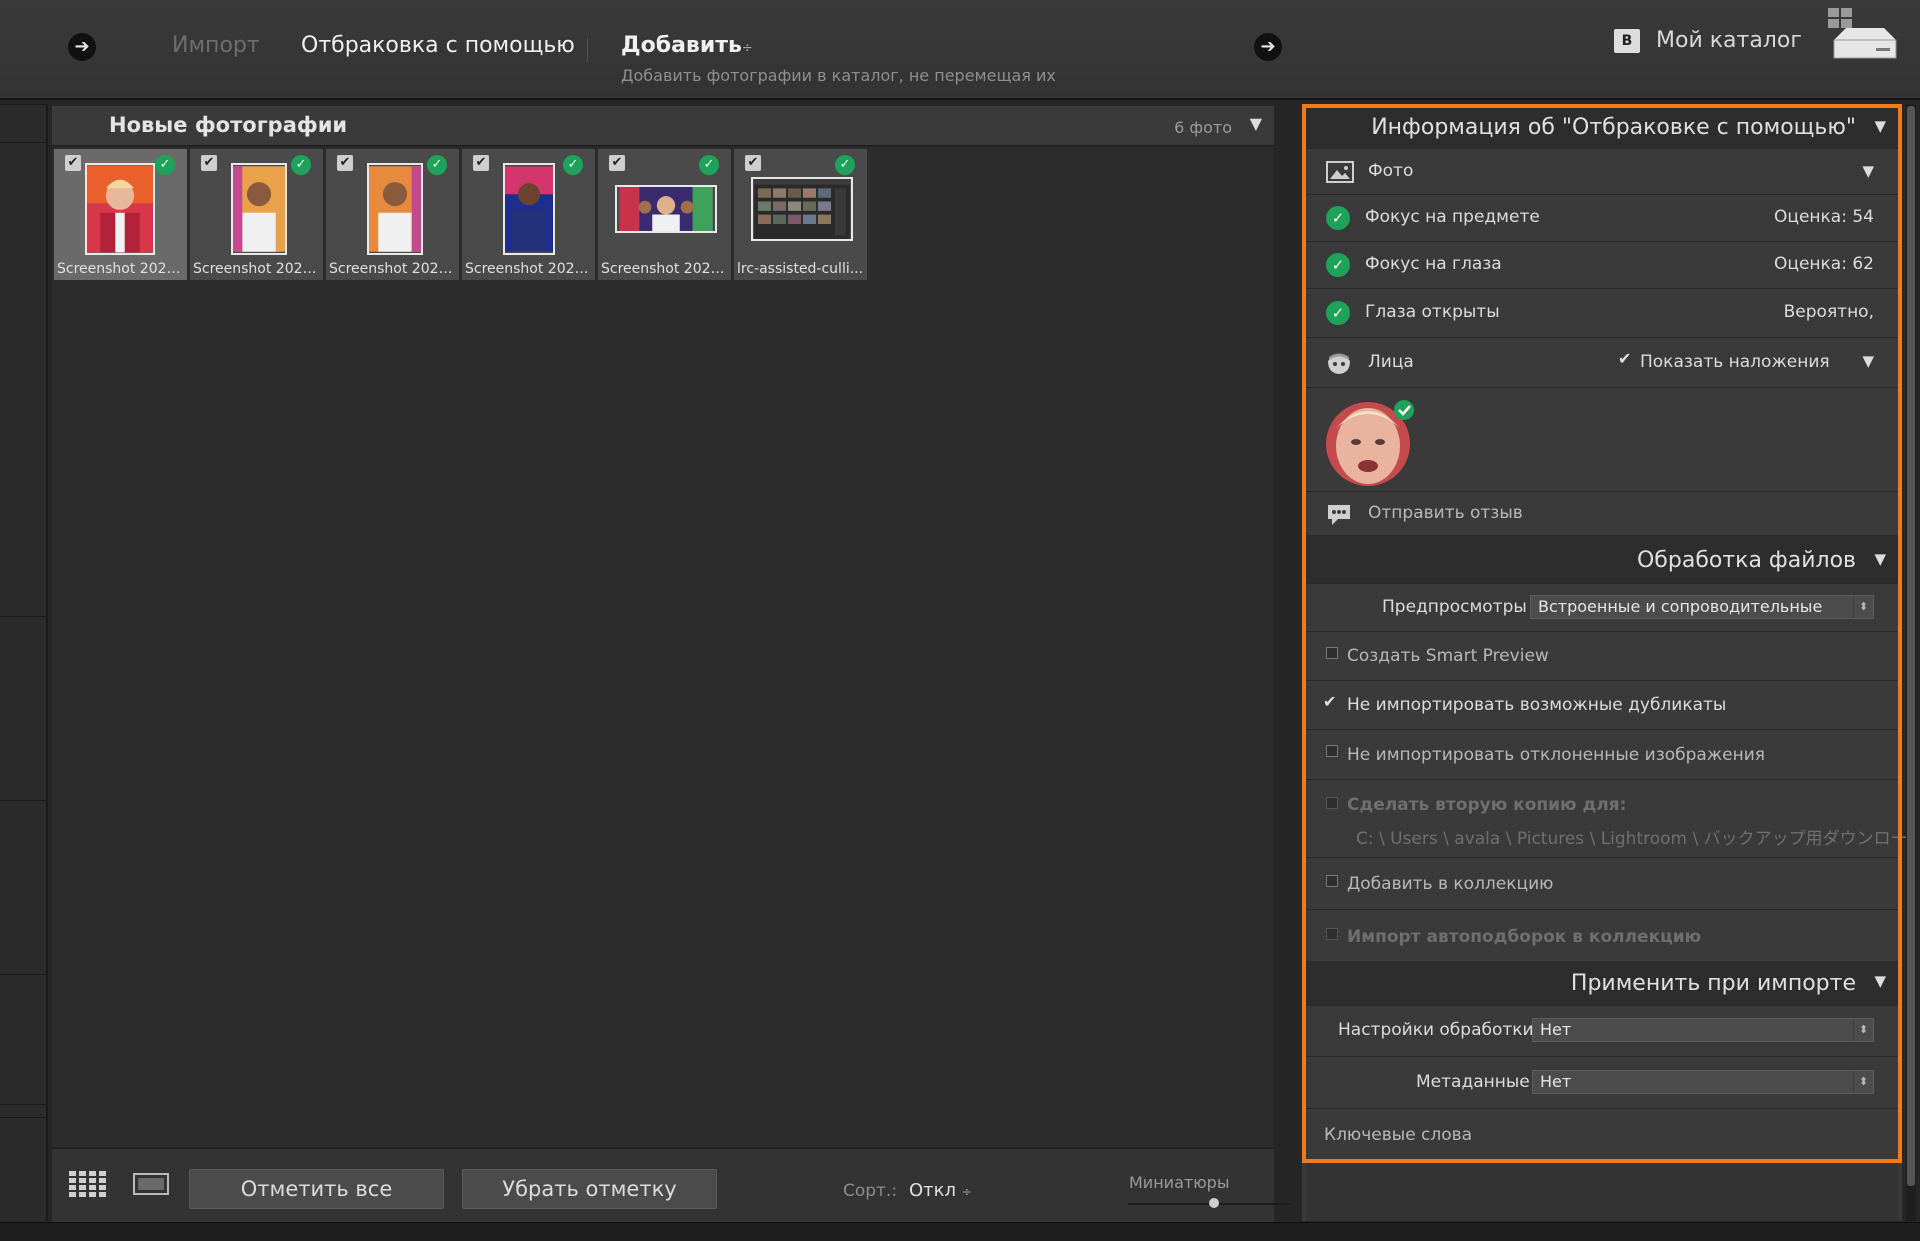 The width and height of the screenshot is (1920, 1241). What do you see at coordinates (1703, 1082) in the screenshot?
I see `metadata-select: Нет ⬍` at bounding box center [1703, 1082].